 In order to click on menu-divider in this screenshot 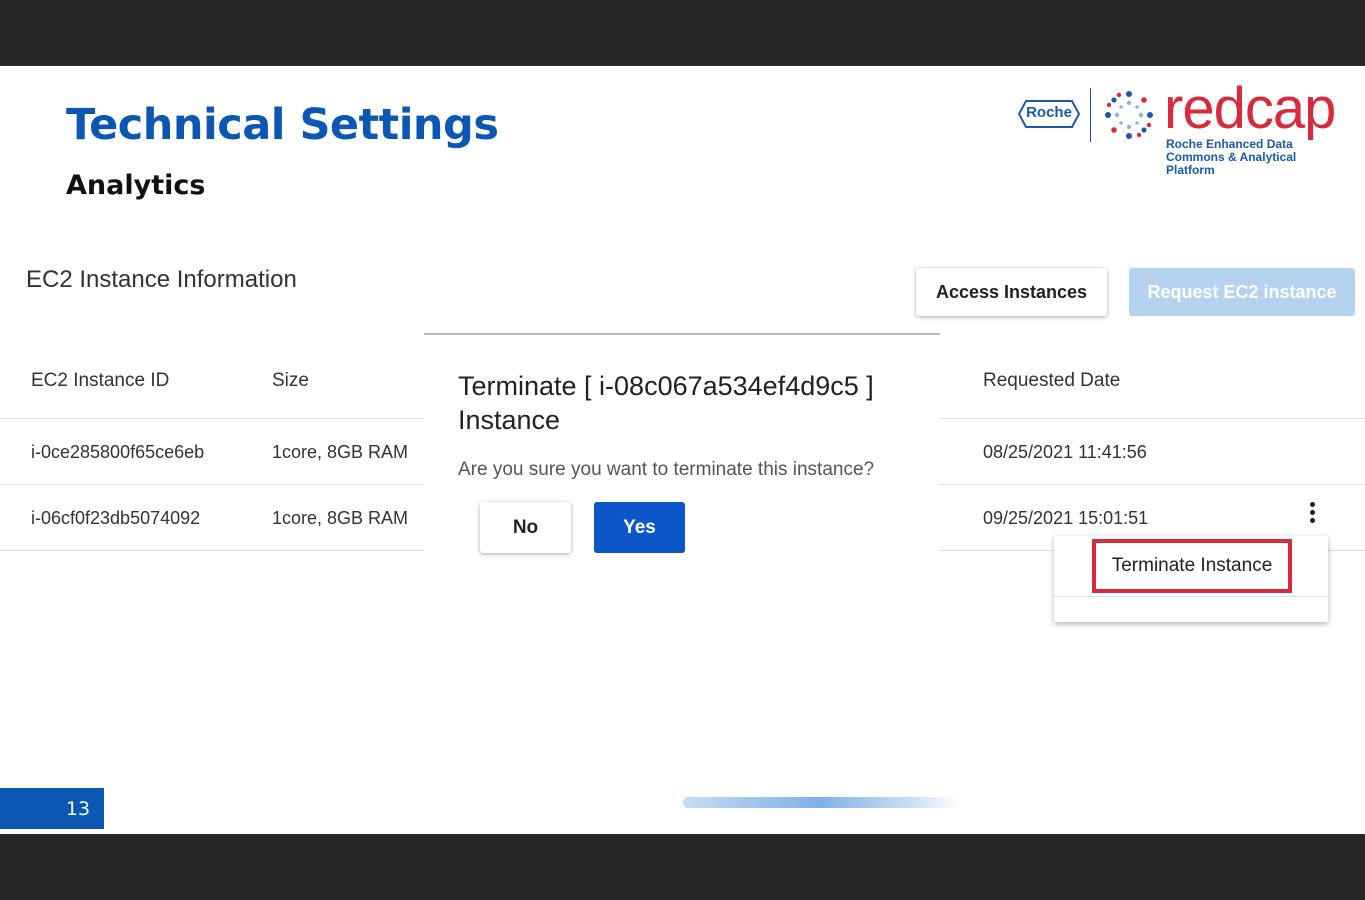, I will do `click(1191, 596)`.